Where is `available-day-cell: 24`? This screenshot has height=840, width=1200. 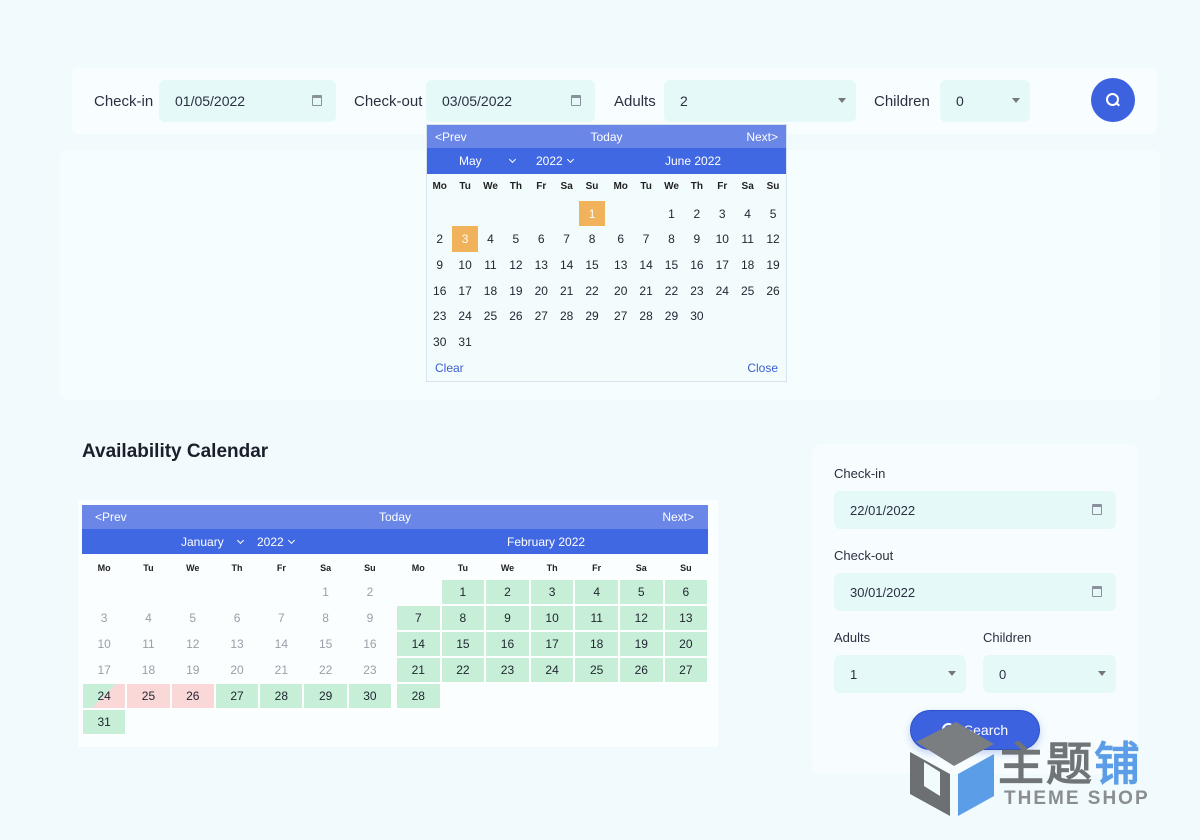
available-day-cell: 24 is located at coordinates (552, 670).